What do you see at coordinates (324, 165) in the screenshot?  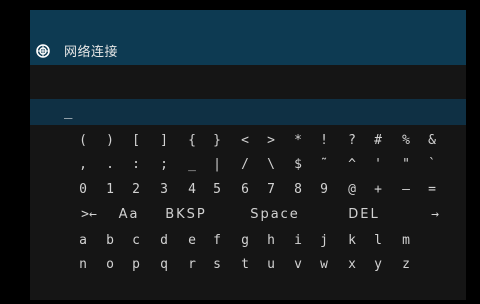 I see `key: ˜` at bounding box center [324, 165].